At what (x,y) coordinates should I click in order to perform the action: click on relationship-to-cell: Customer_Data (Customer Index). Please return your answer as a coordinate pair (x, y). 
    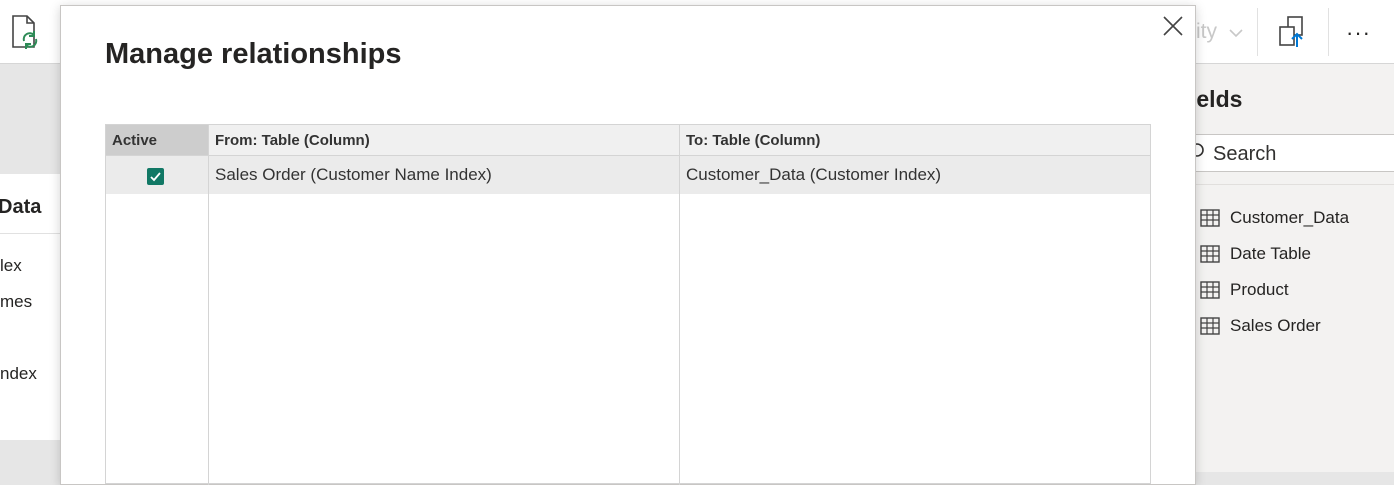
    Looking at the image, I should click on (814, 174).